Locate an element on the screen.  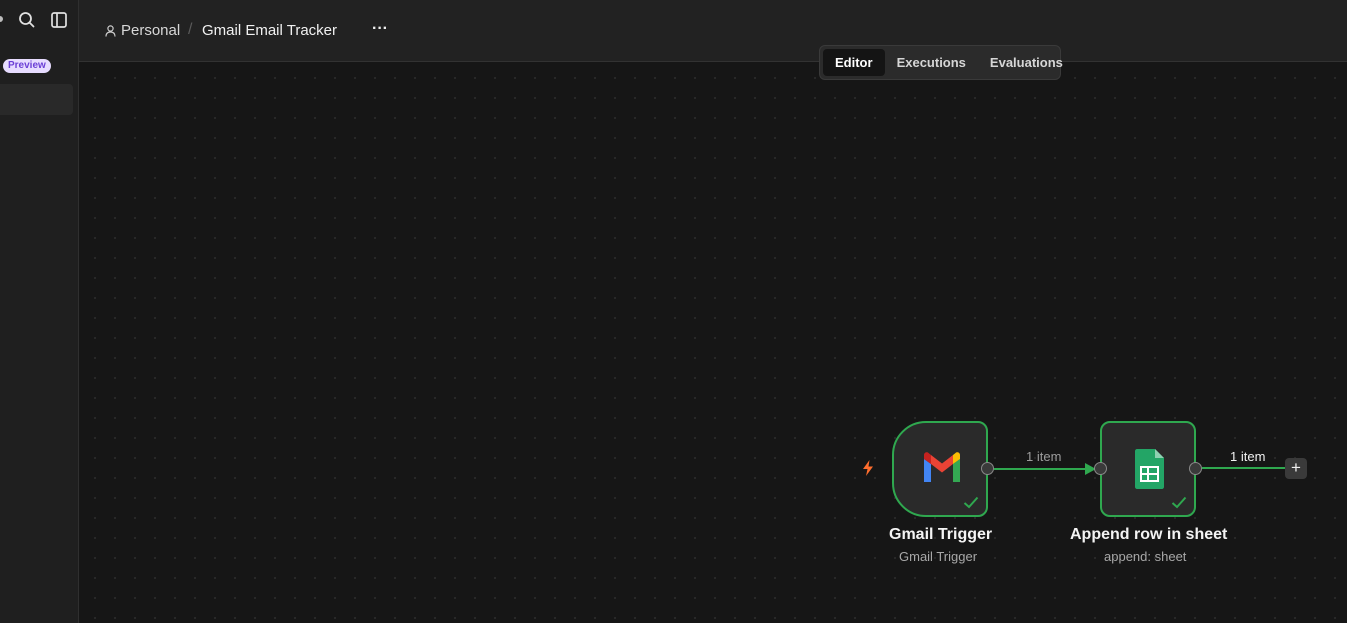
breadcrumb-project: Personal is located at coordinates (142, 31).